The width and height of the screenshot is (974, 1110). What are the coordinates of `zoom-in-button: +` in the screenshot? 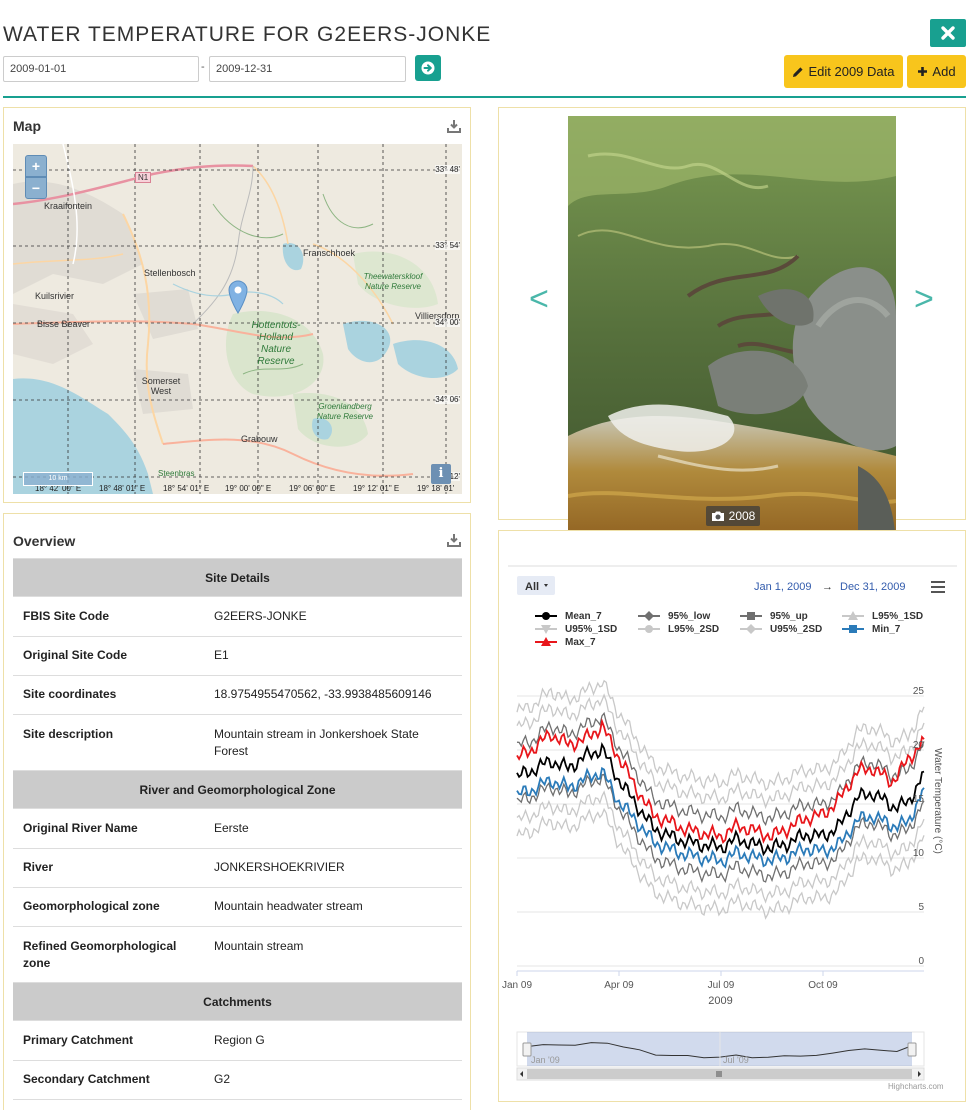 It's located at (36, 166).